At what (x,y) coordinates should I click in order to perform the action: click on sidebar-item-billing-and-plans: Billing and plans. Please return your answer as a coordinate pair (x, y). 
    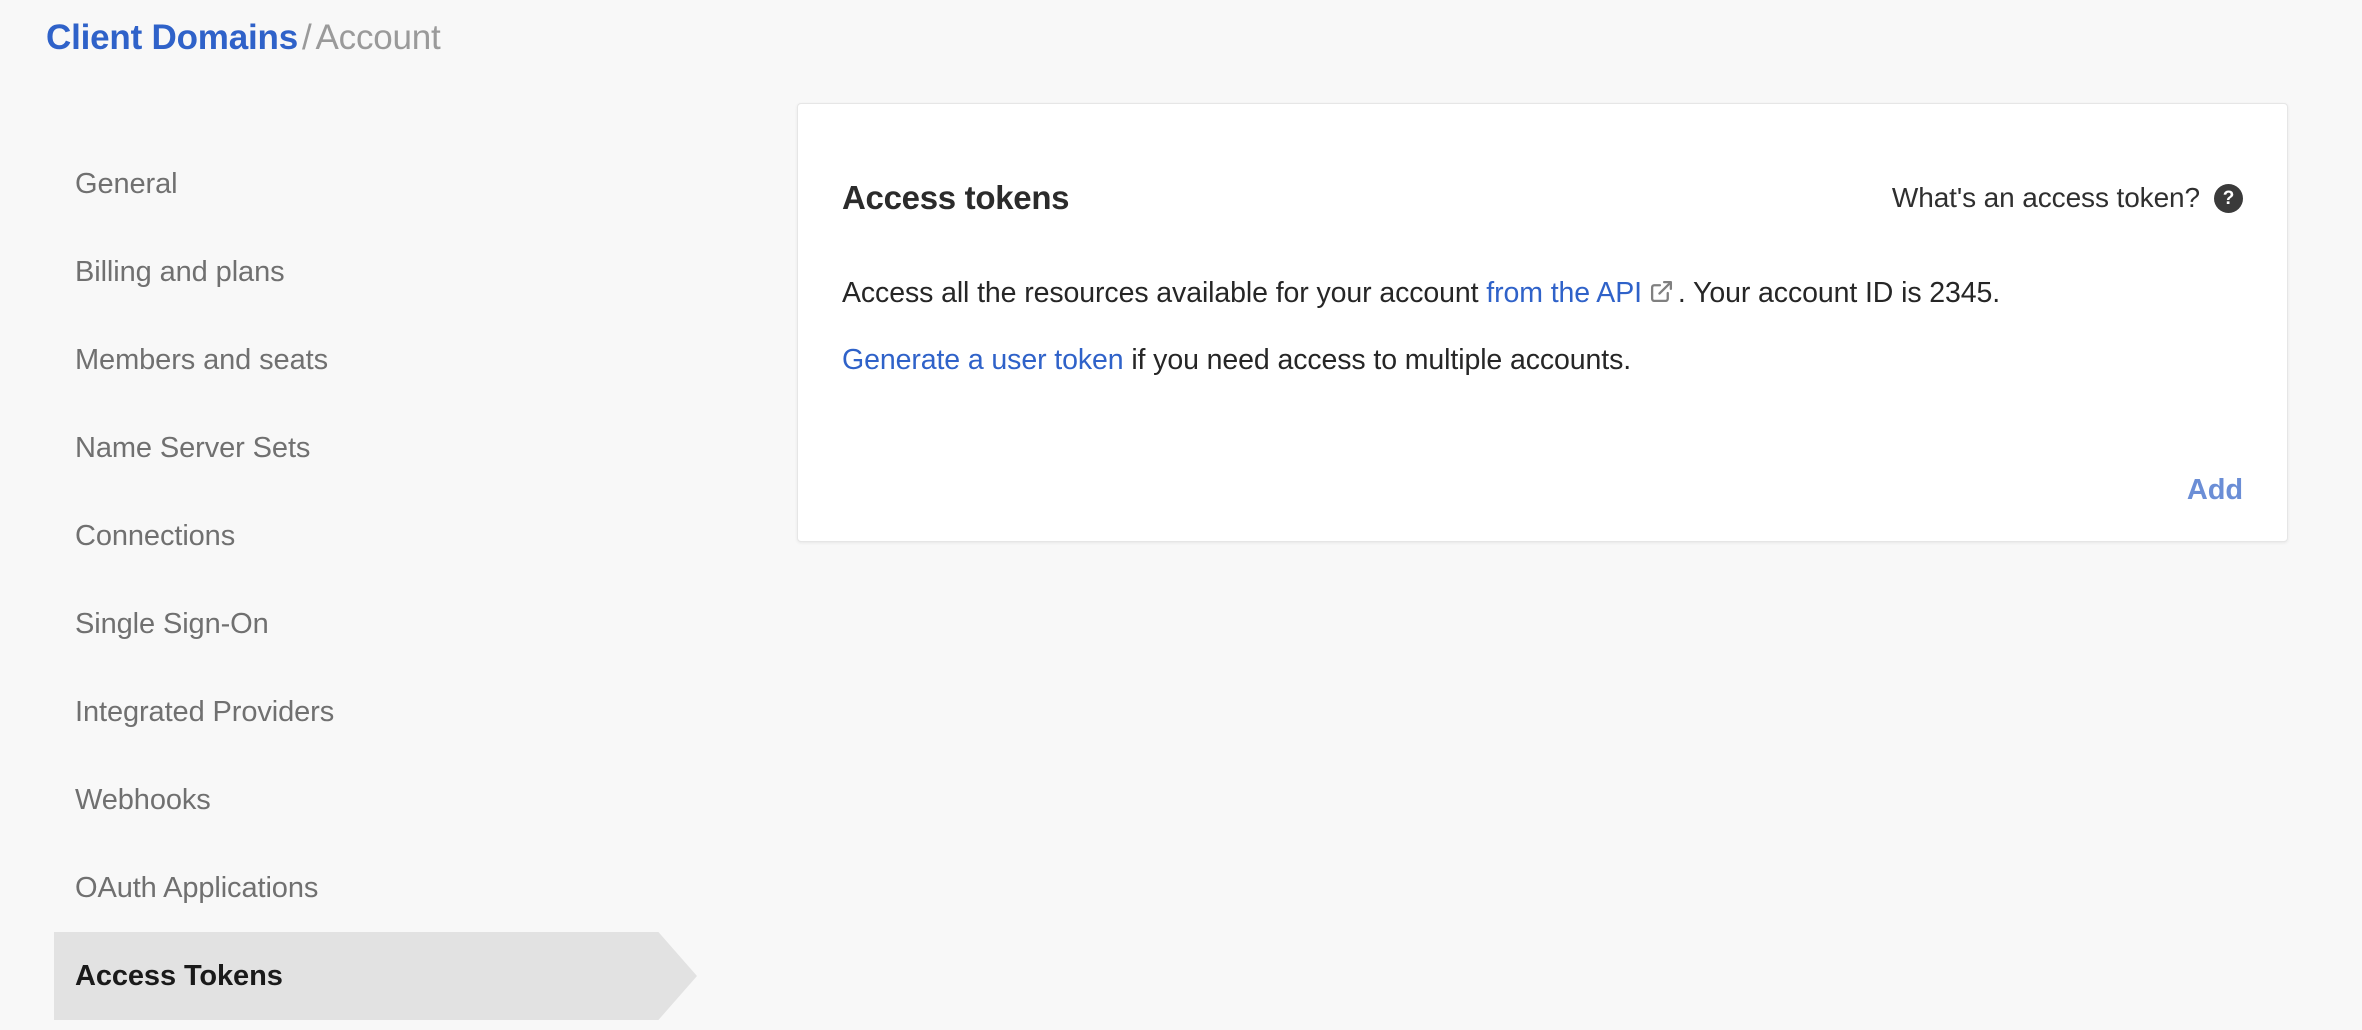
    Looking at the image, I should click on (360, 272).